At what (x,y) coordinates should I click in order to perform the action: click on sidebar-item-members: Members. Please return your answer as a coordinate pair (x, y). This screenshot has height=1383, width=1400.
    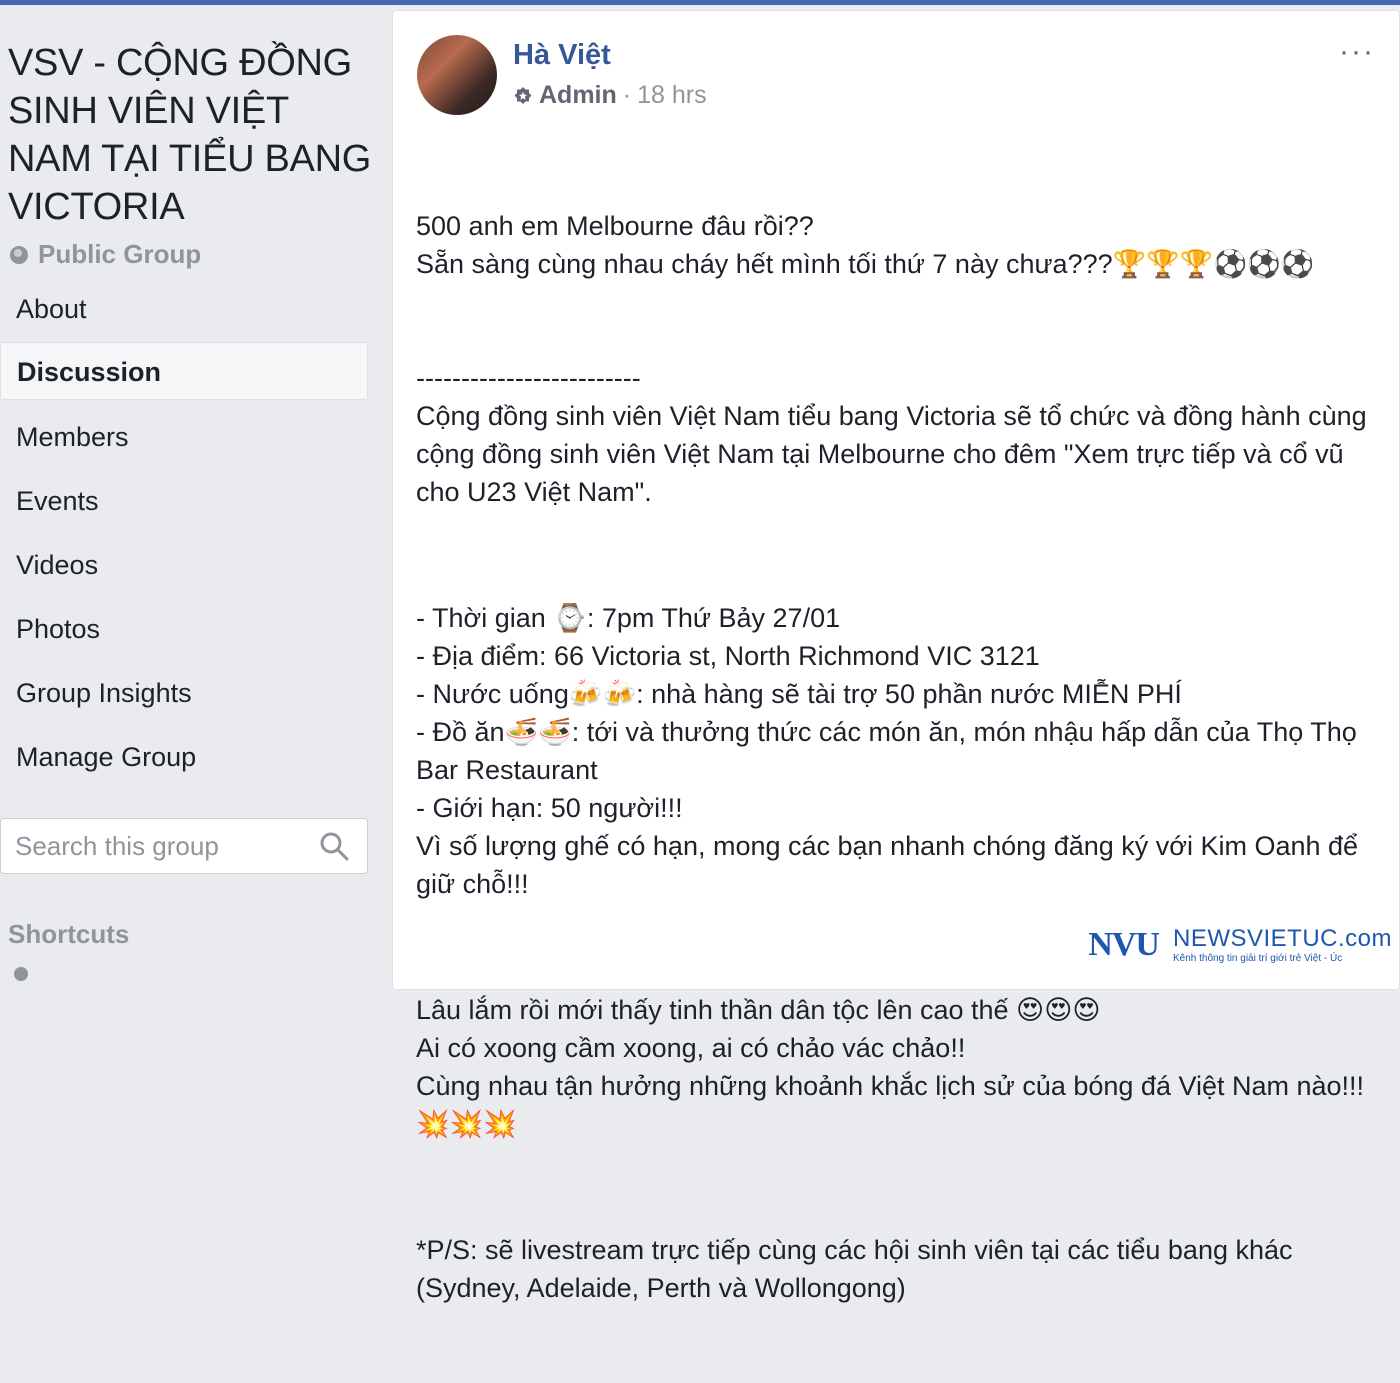
    Looking at the image, I should click on (184, 437).